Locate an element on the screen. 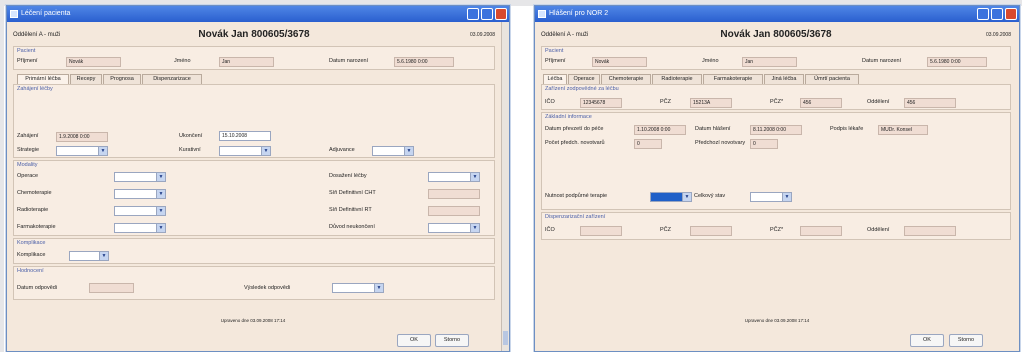 The height and width of the screenshot is (352, 1022). odd-field: 456 is located at coordinates (930, 103).